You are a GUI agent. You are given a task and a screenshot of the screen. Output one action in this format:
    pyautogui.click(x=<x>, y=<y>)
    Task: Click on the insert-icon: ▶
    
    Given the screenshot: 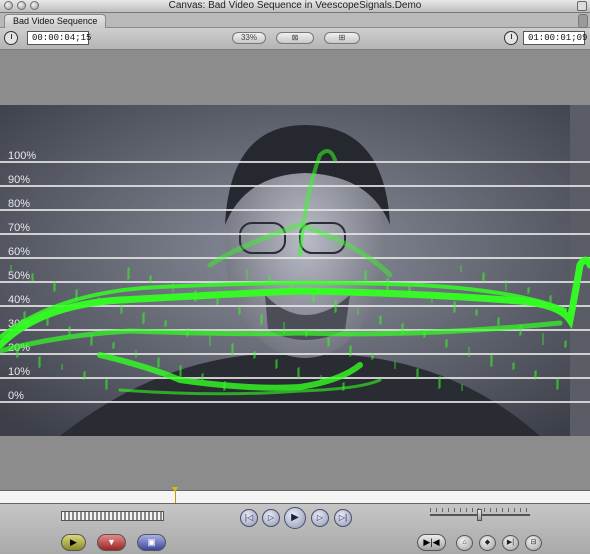 What is the action you would take?
    pyautogui.click(x=73, y=542)
    